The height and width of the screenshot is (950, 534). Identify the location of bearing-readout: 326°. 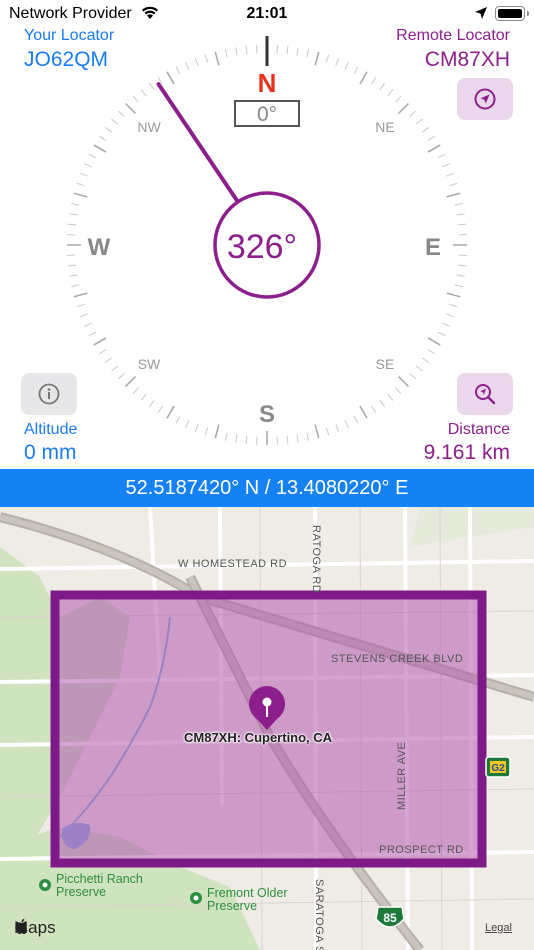
(262, 247).